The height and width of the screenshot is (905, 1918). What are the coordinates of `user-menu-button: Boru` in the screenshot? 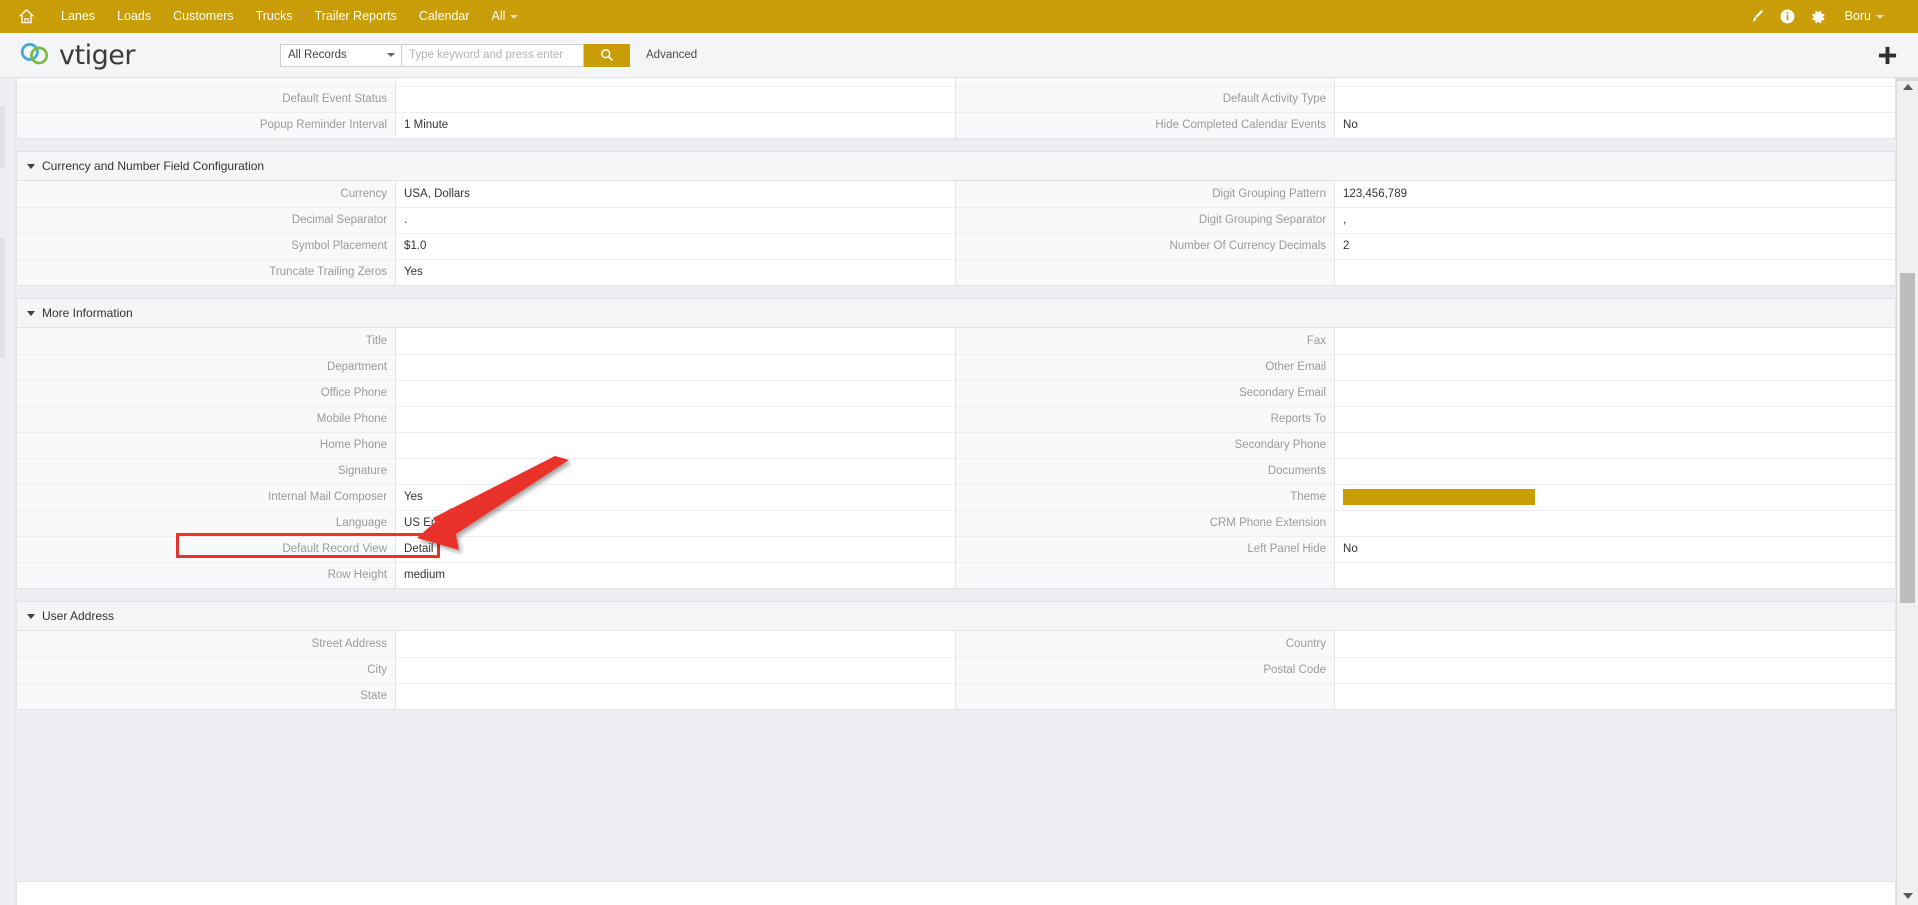 It's located at (1860, 16).